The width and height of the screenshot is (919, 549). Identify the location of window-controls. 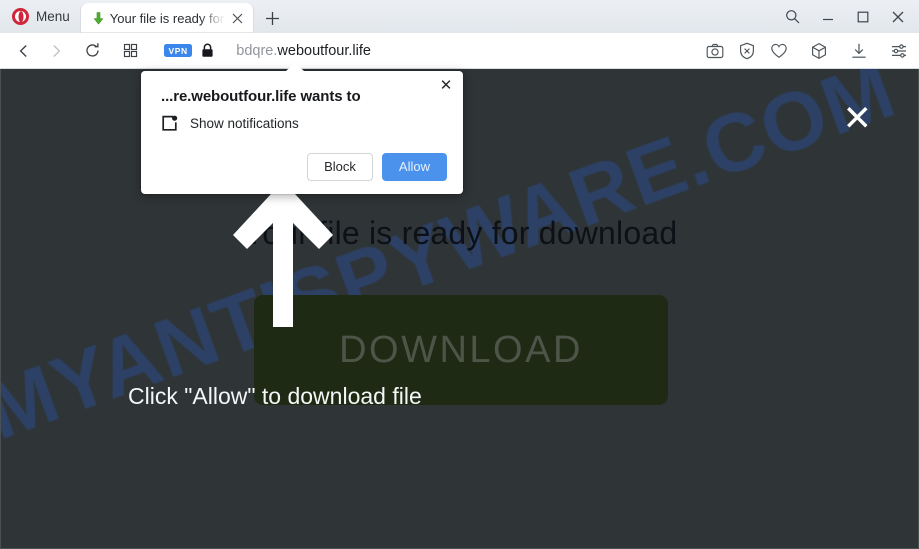
(847, 16).